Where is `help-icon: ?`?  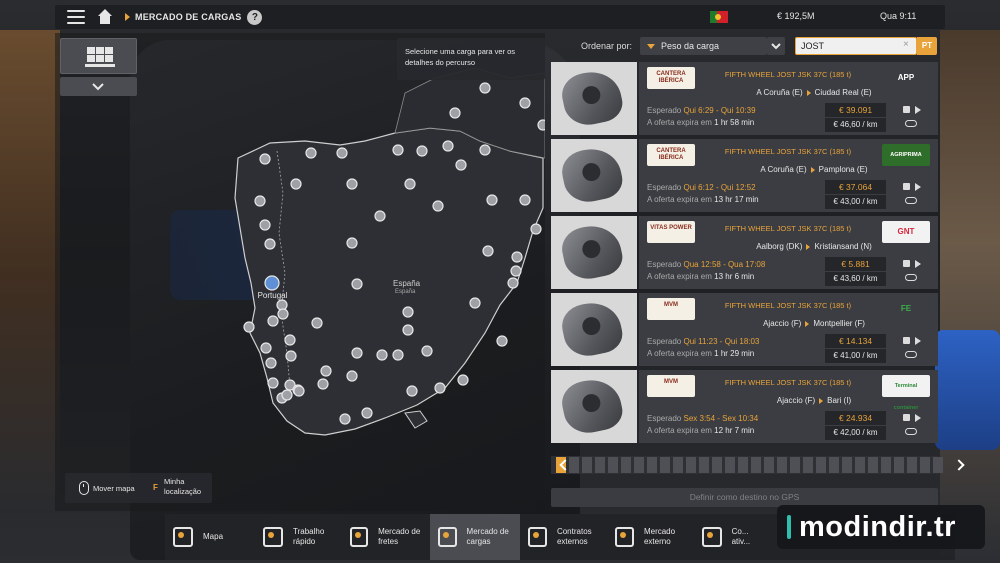
help-icon: ? is located at coordinates (255, 17).